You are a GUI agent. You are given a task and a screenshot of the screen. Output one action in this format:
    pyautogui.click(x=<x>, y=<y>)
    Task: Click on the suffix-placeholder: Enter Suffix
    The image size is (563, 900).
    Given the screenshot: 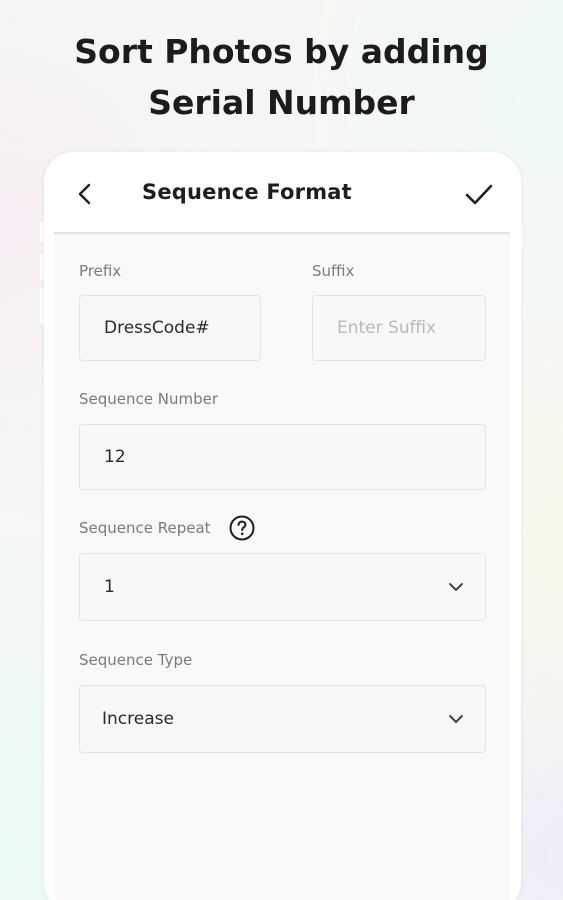 What is the action you would take?
    pyautogui.click(x=387, y=328)
    